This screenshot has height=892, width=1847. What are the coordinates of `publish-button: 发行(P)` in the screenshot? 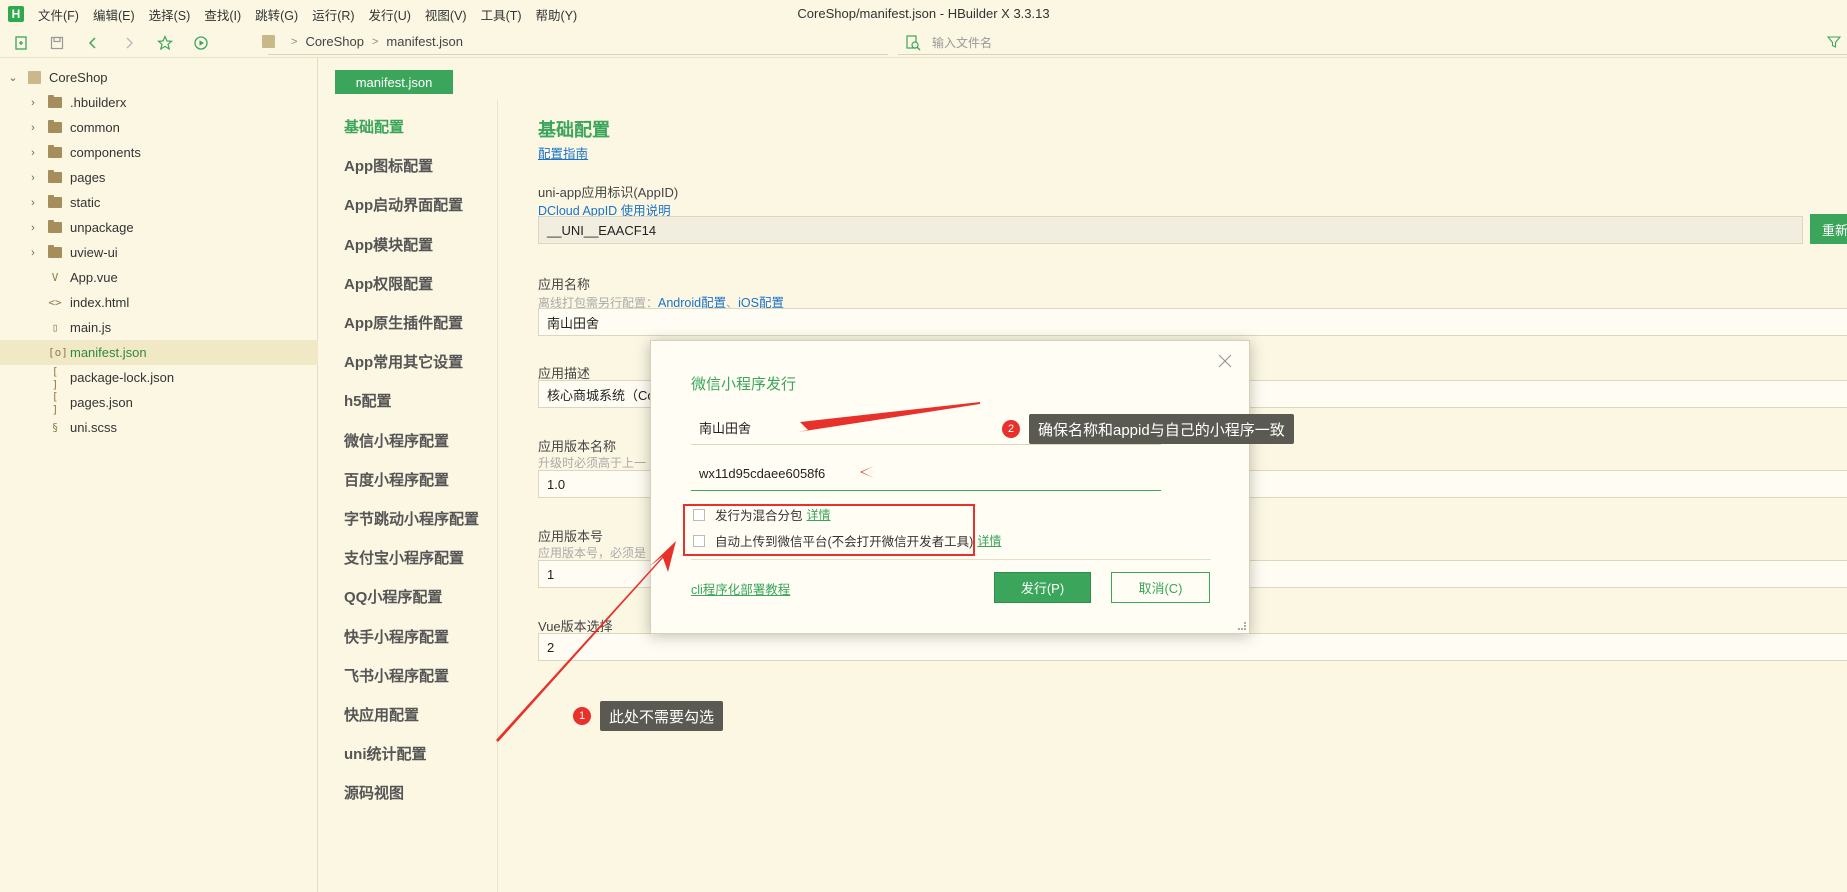 It's located at (1042, 587).